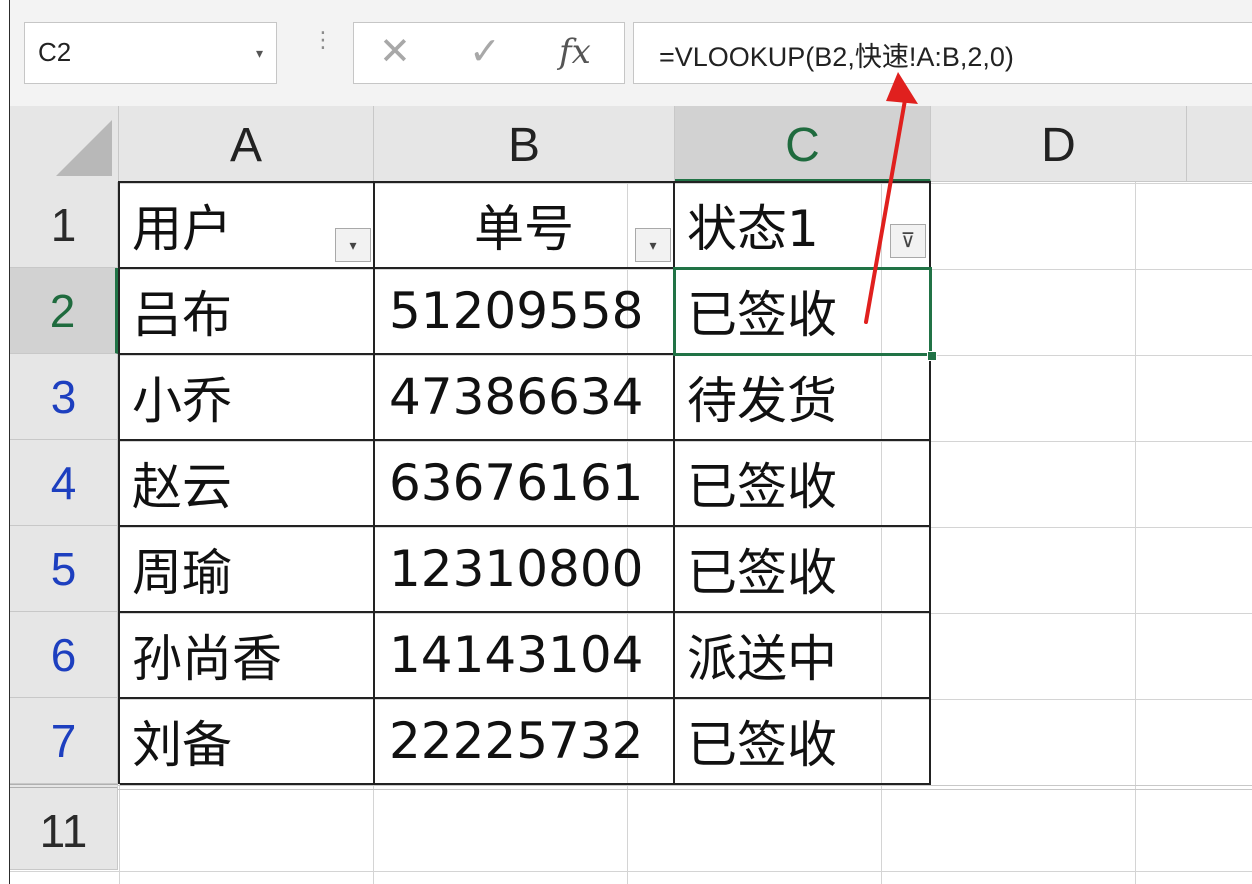 Image resolution: width=1252 pixels, height=884 pixels. What do you see at coordinates (885, 211) in the screenshot?
I see `arrow-line` at bounding box center [885, 211].